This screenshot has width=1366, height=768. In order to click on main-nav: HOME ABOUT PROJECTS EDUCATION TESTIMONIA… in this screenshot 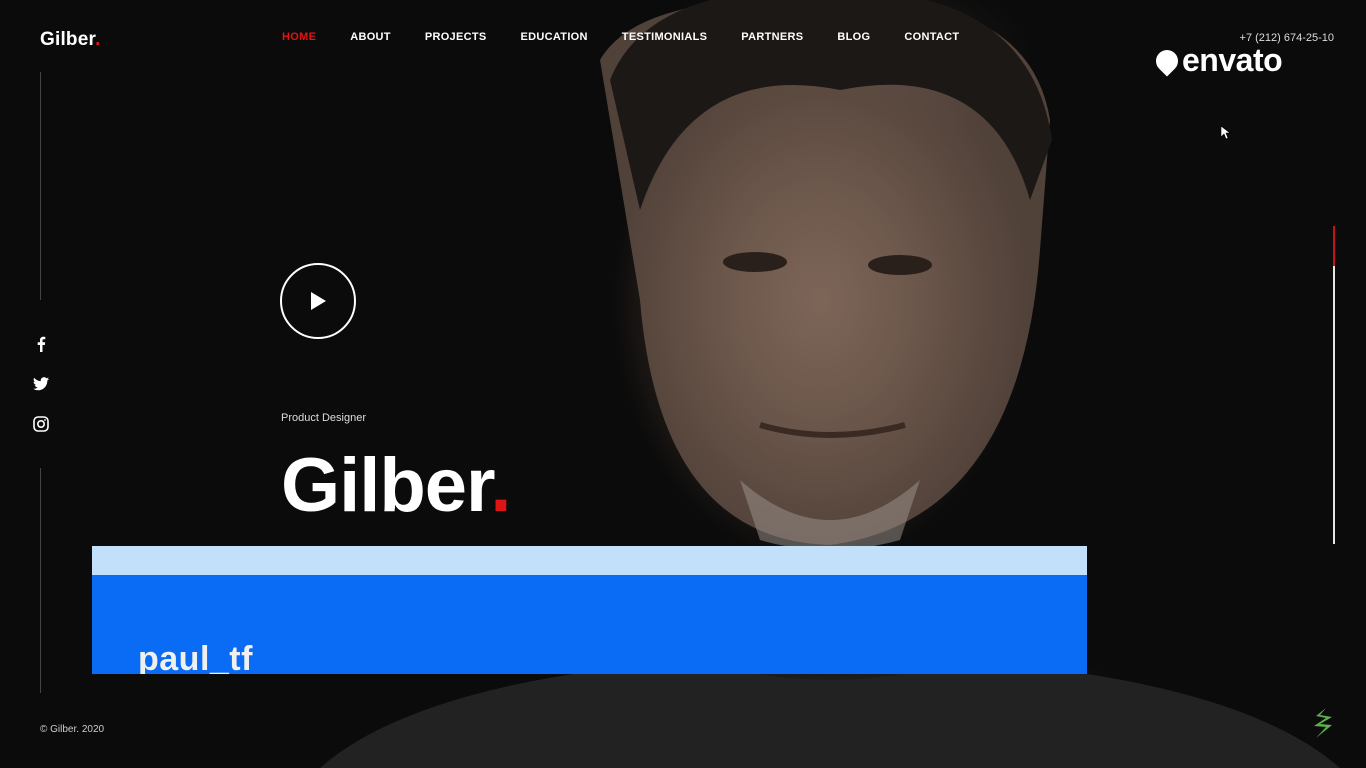, I will do `click(637, 37)`.